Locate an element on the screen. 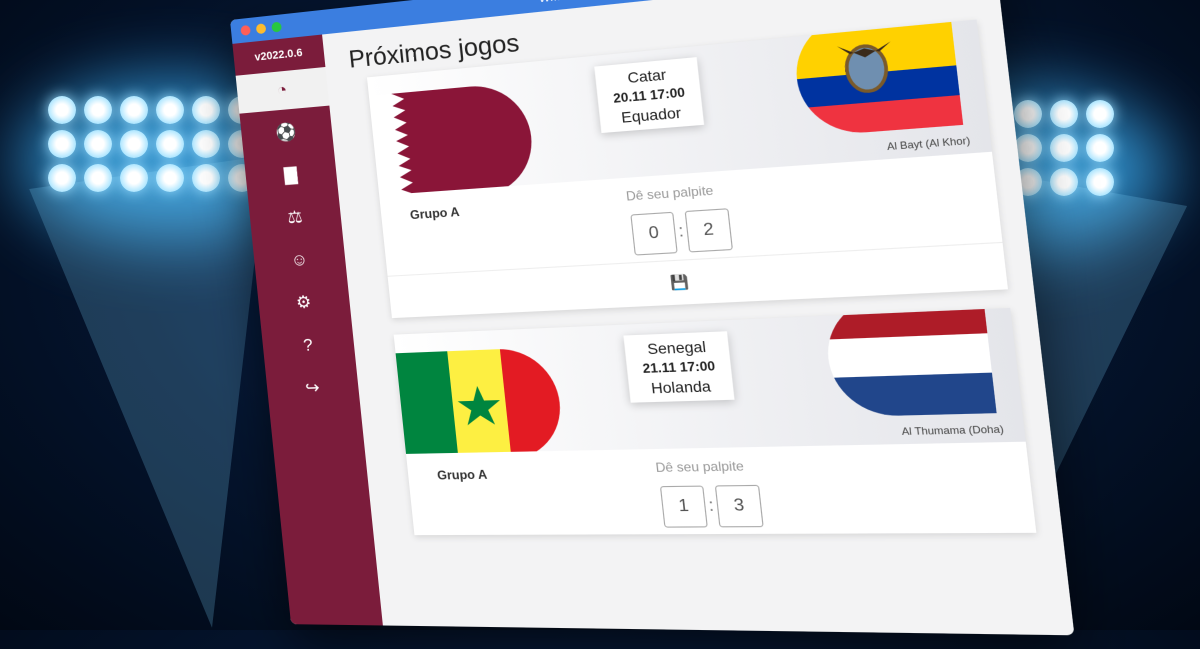 The image size is (1200, 649). podium-icon: ▇ is located at coordinates (290, 175).